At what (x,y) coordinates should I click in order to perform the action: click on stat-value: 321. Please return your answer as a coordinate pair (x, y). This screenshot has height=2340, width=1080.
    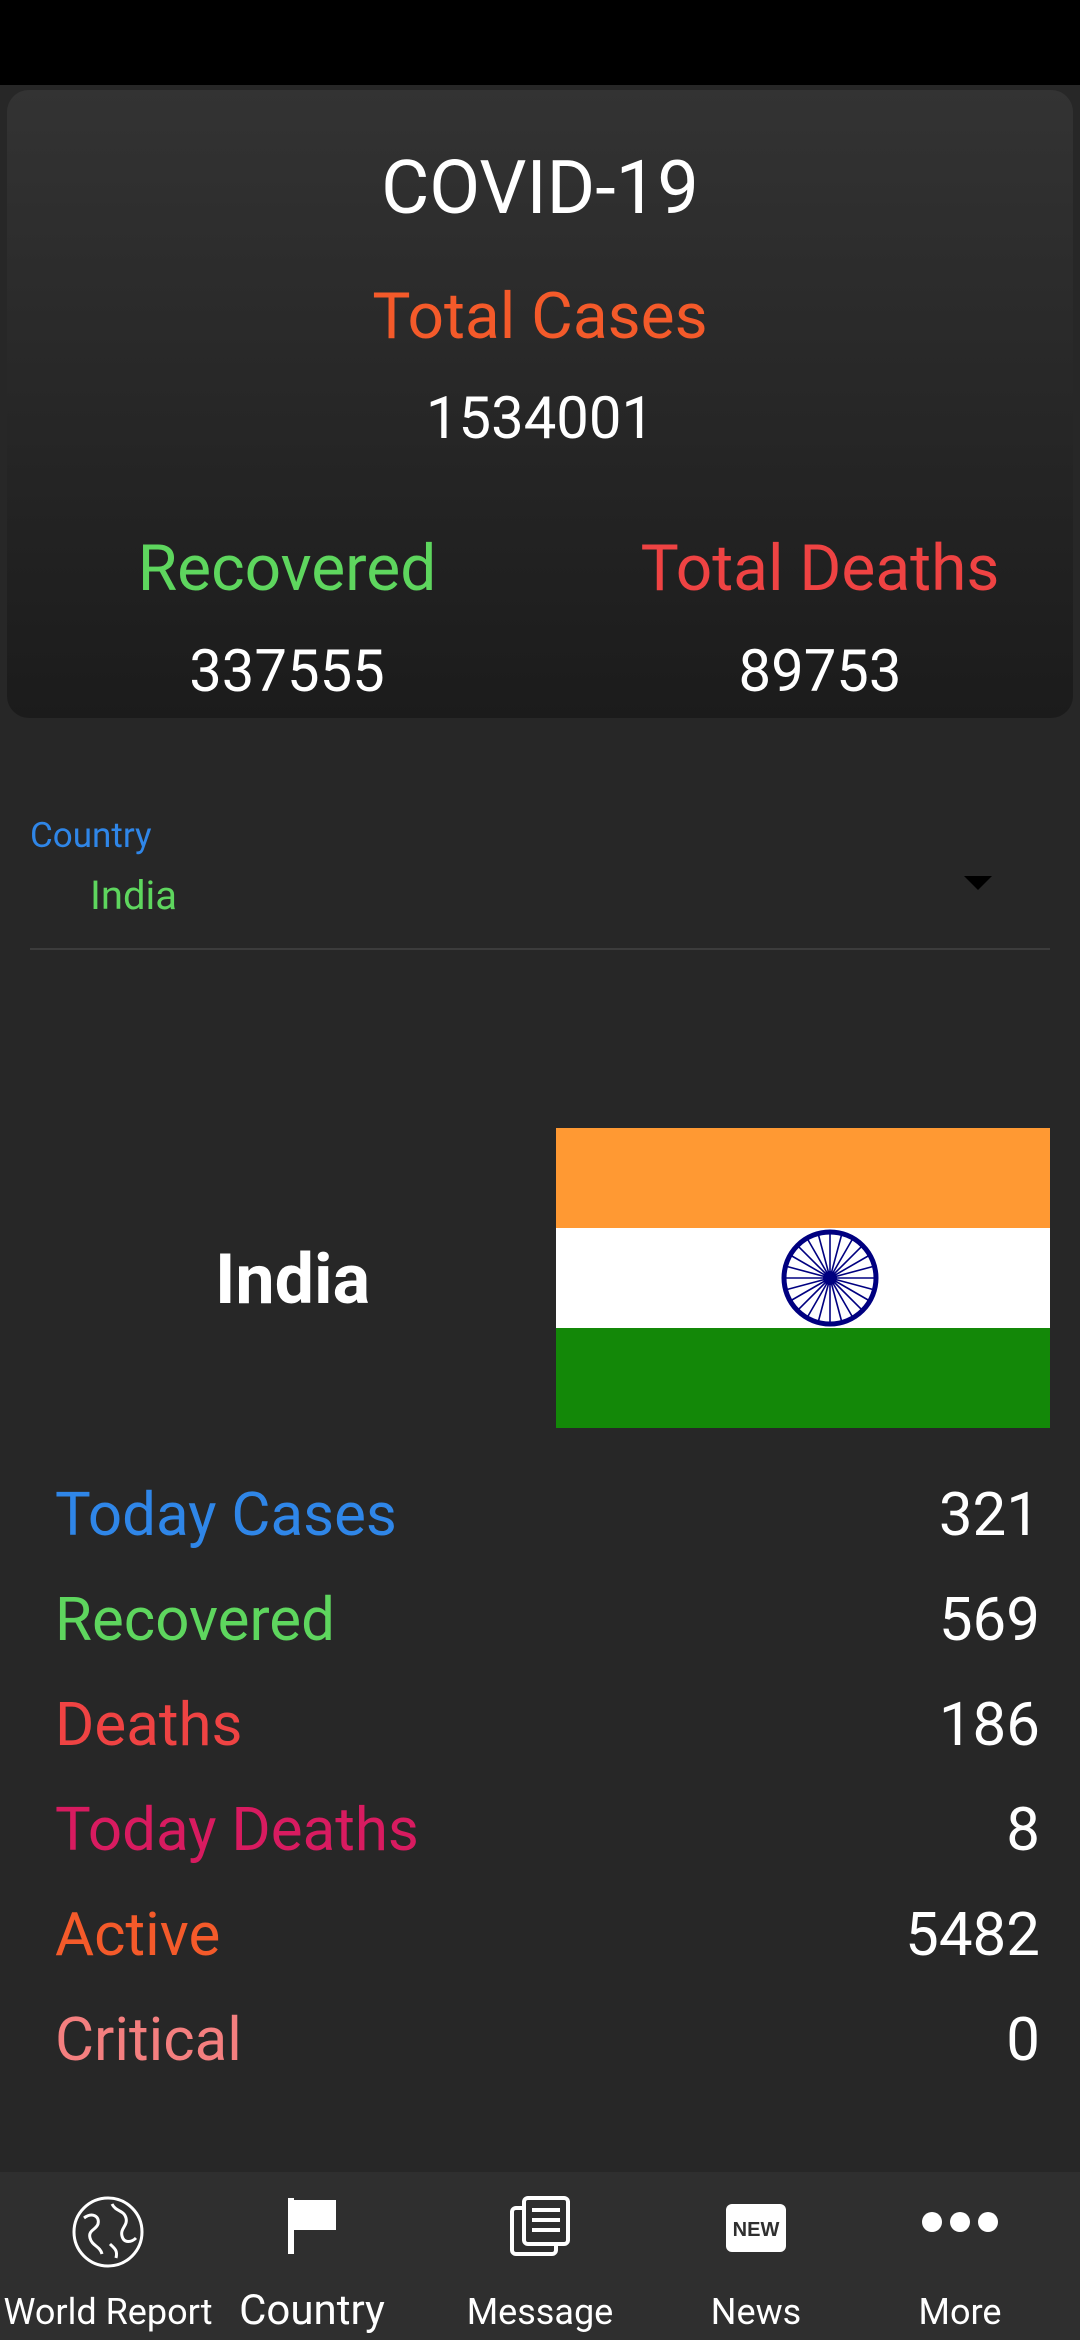
    Looking at the image, I should click on (989, 1514).